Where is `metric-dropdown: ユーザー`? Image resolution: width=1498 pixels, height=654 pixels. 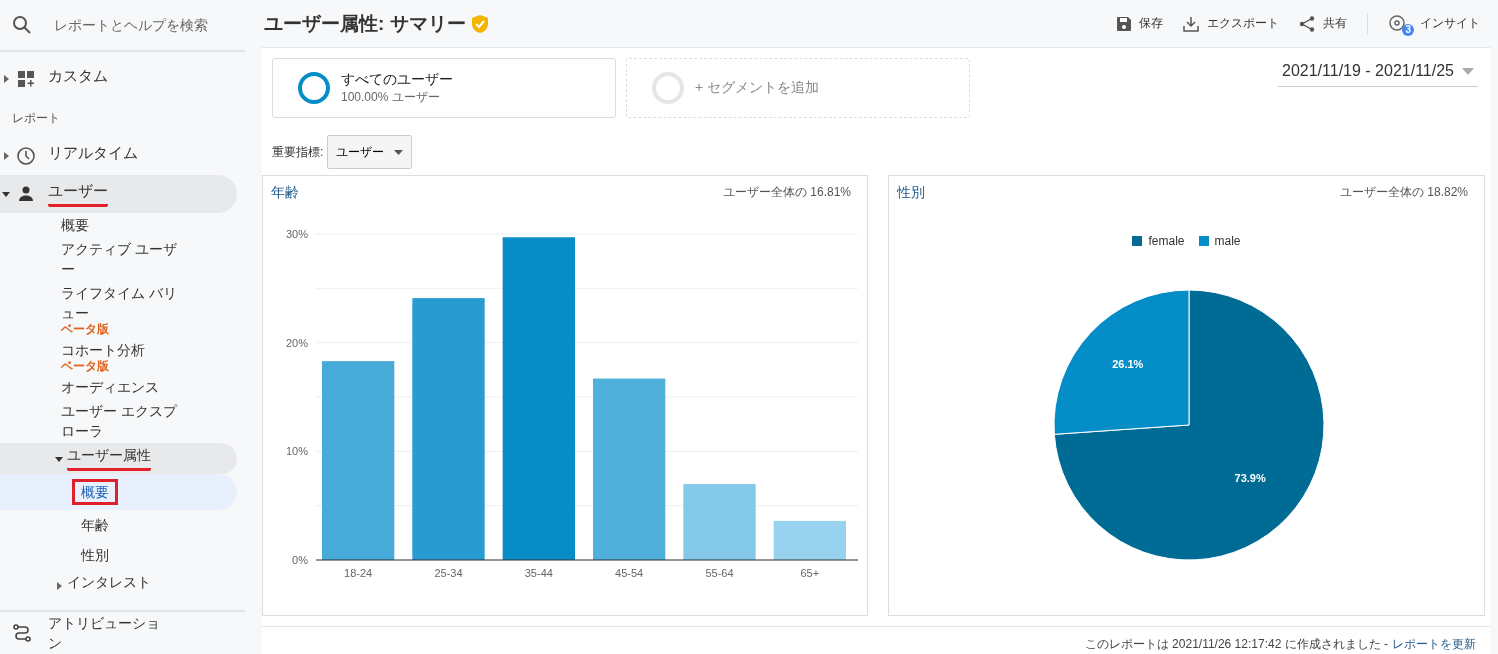
metric-dropdown: ユーザー is located at coordinates (370, 152).